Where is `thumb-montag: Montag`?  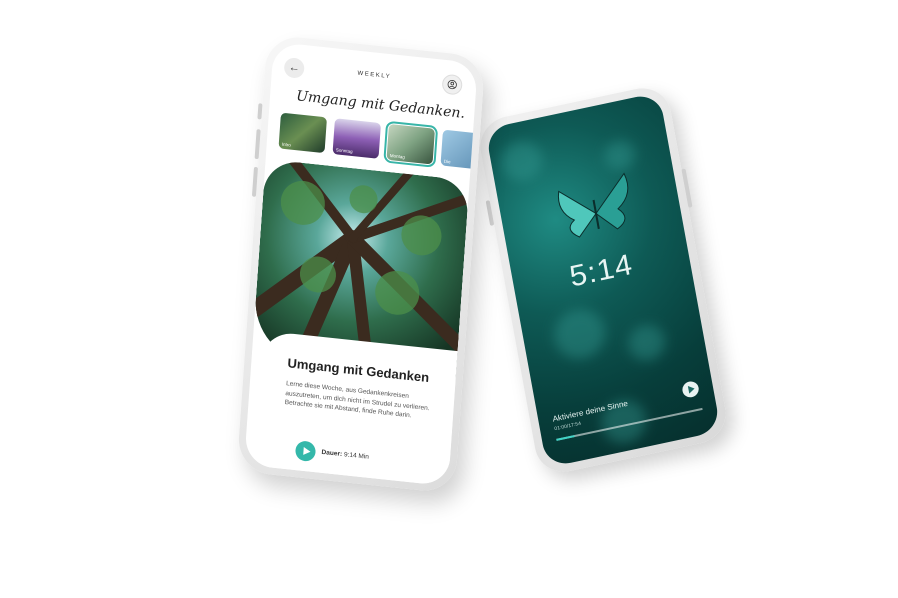 thumb-montag: Montag is located at coordinates (411, 144).